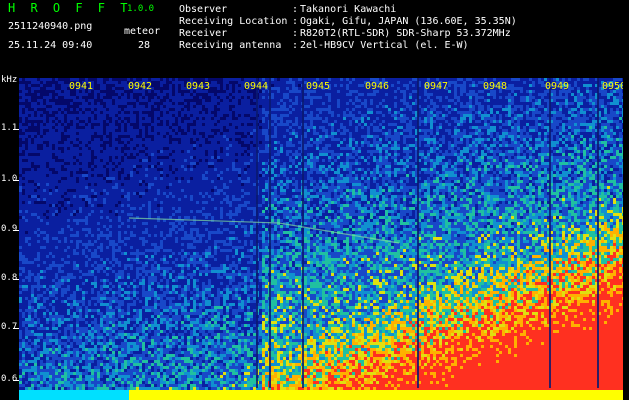 Image resolution: width=629 pixels, height=400 pixels. What do you see at coordinates (74, 395) in the screenshot?
I see `baseline-band-left` at bounding box center [74, 395].